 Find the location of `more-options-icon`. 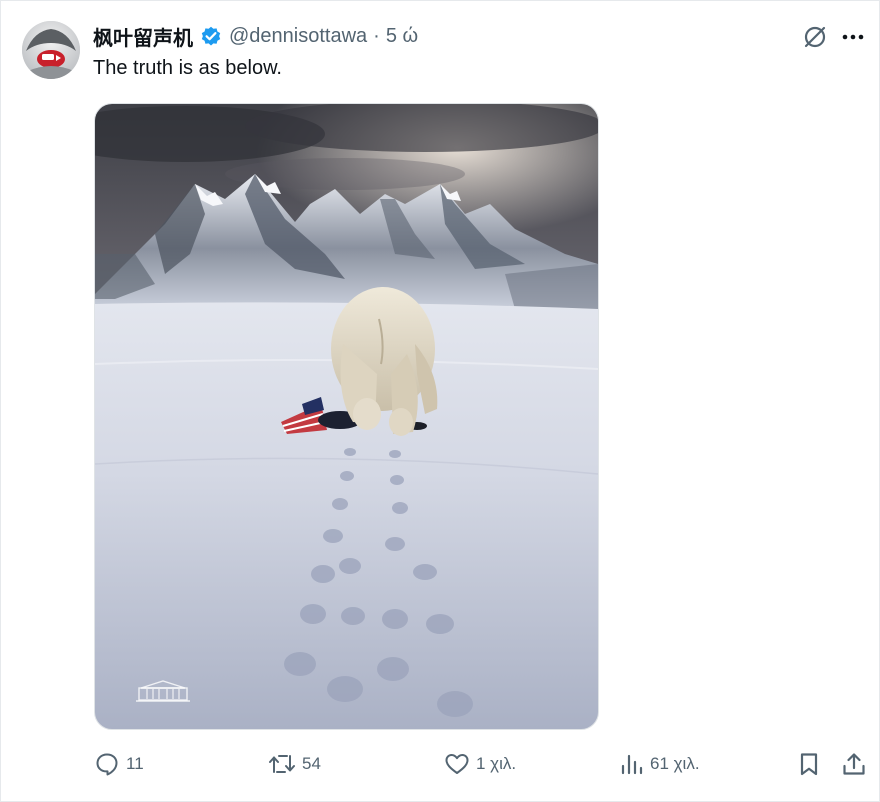

more-options-icon is located at coordinates (853, 37).